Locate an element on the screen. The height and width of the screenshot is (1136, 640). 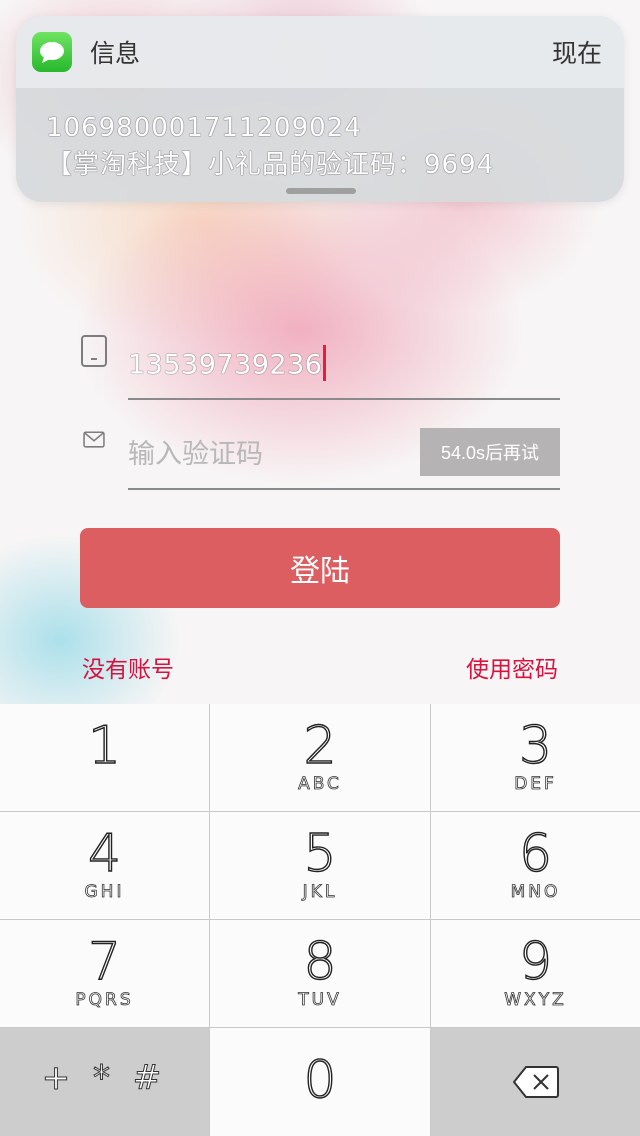
envelope-icon is located at coordinates (94, 439).